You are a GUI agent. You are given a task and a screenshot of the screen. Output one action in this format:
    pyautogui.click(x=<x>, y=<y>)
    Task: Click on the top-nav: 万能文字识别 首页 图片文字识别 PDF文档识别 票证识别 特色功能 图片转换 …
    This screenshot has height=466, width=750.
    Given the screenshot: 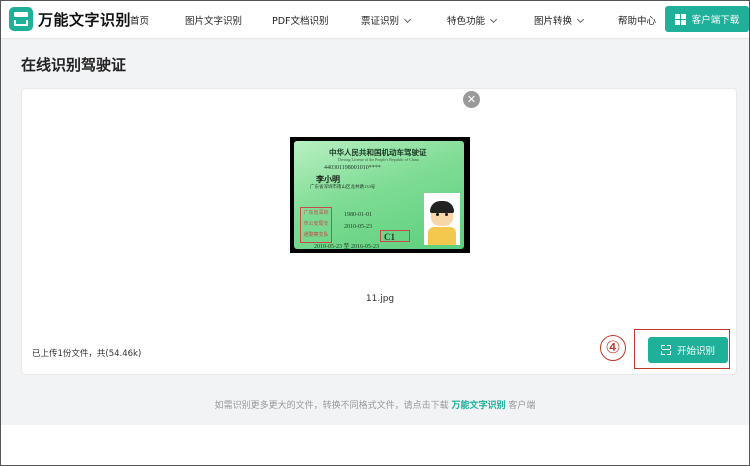 What is the action you would take?
    pyautogui.click(x=375, y=20)
    